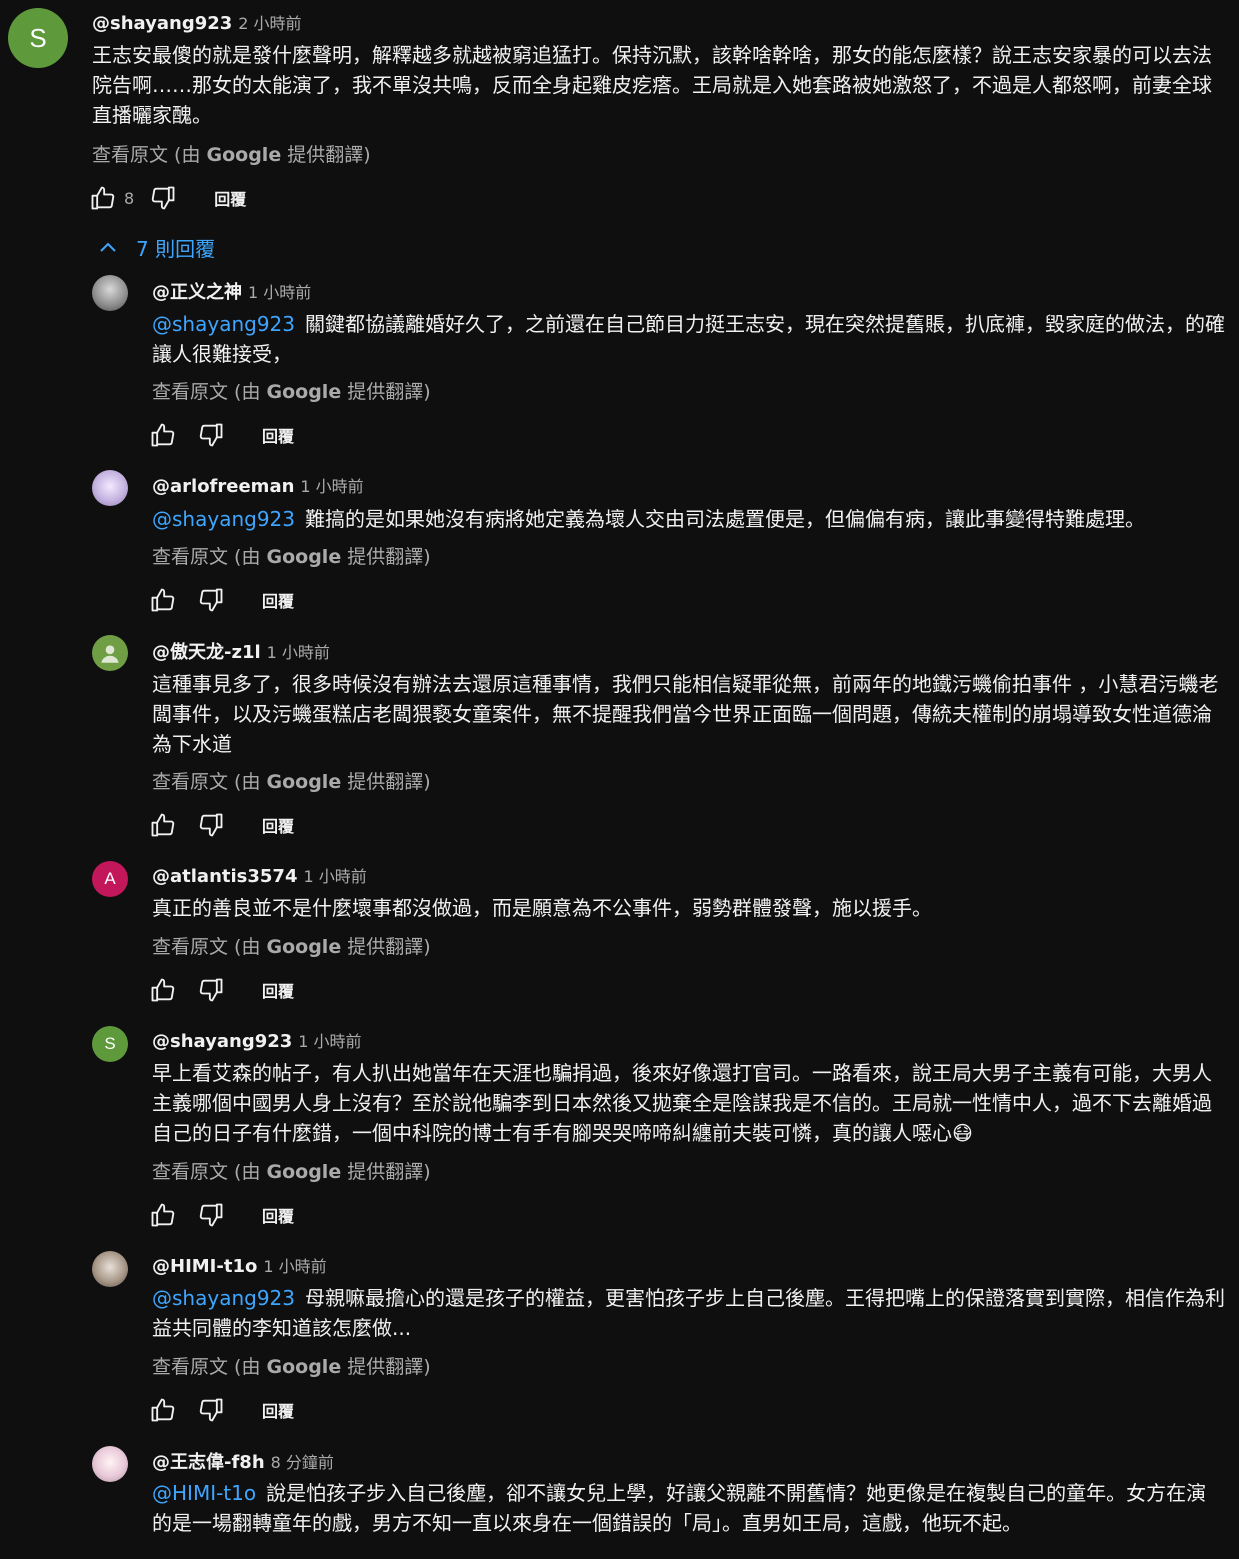  What do you see at coordinates (223, 486) in the screenshot?
I see `comment-author: @arlofreeman` at bounding box center [223, 486].